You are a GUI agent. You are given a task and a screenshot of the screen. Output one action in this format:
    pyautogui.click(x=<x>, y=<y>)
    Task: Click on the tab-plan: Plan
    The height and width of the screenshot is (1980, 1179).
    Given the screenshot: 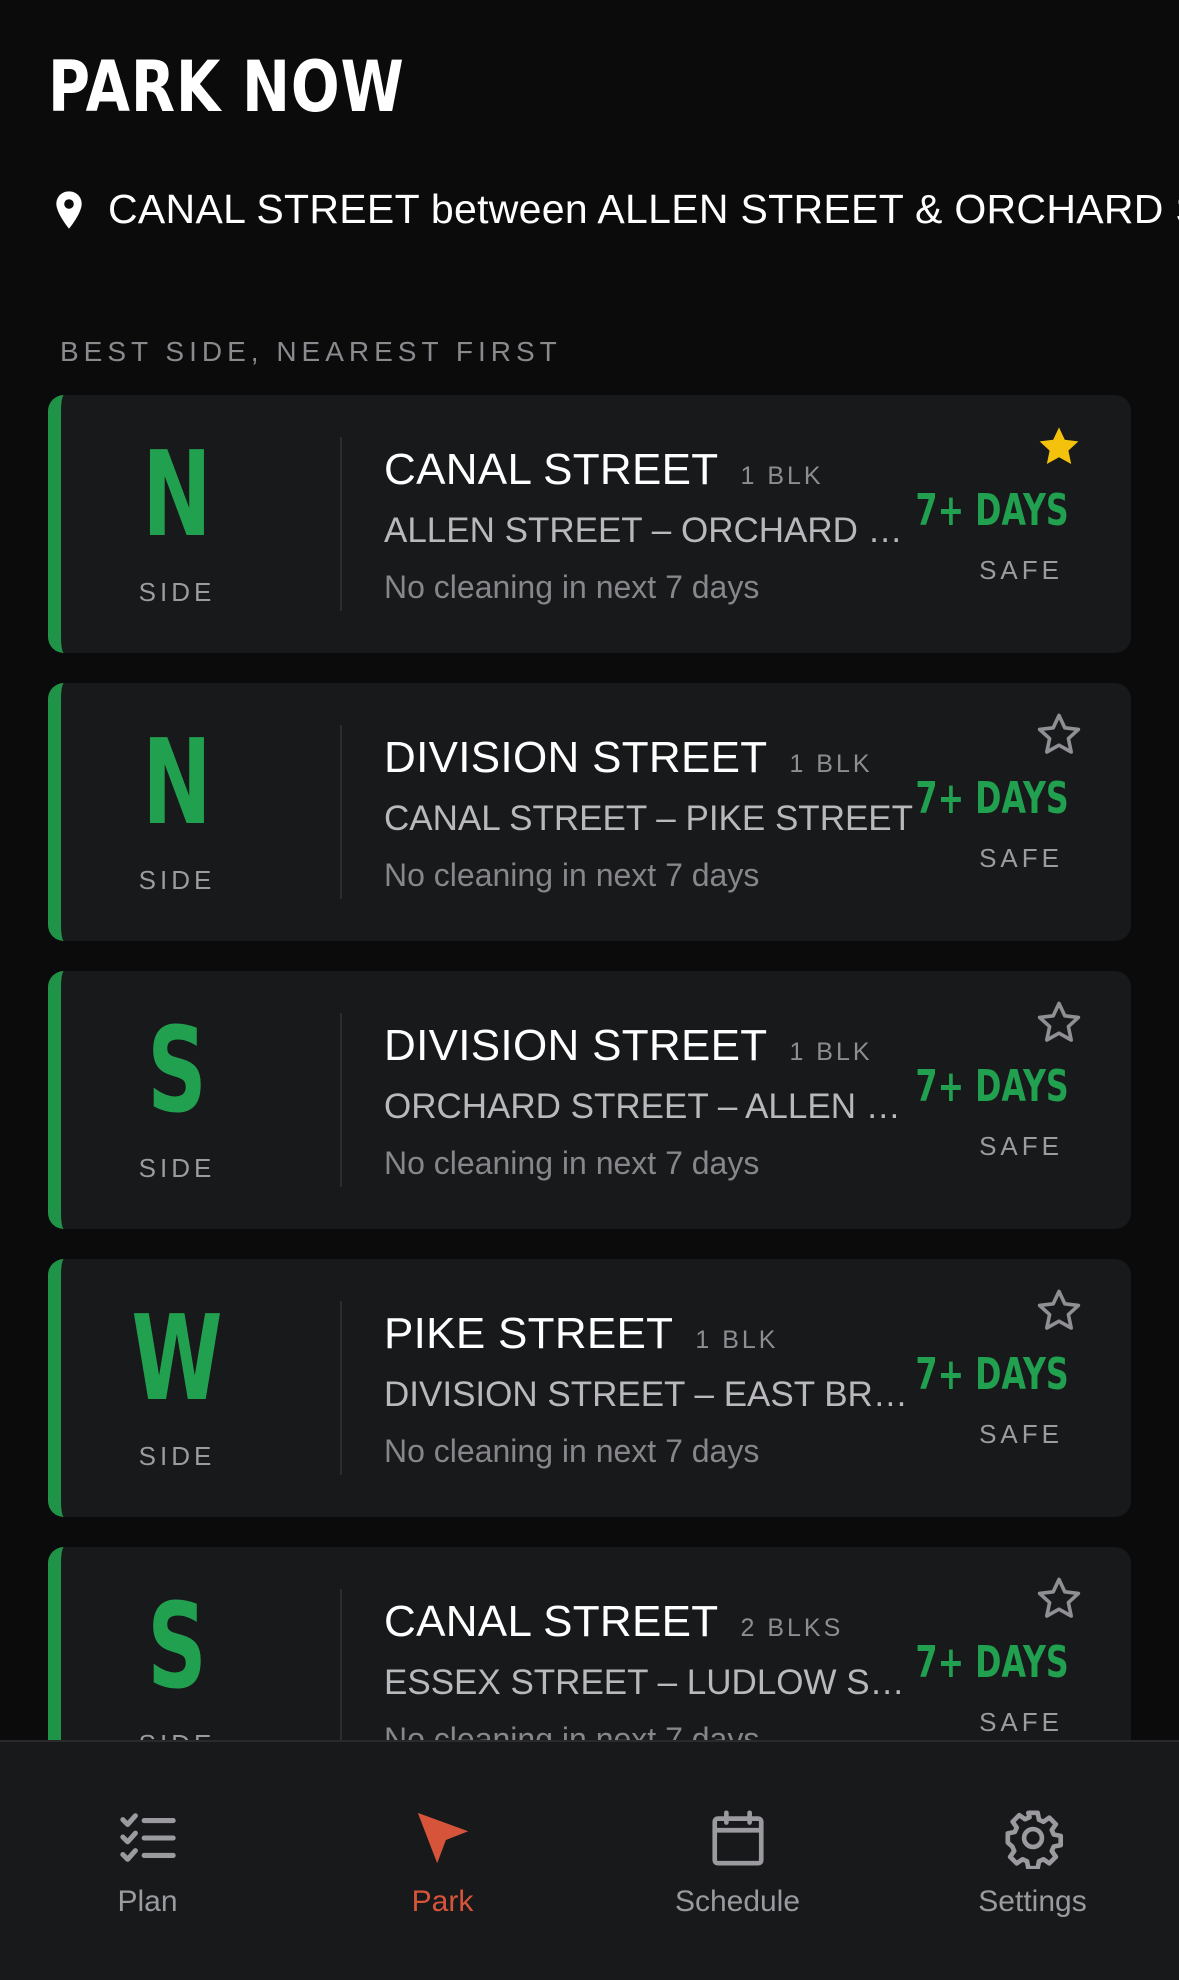 What is the action you would take?
    pyautogui.click(x=147, y=1842)
    